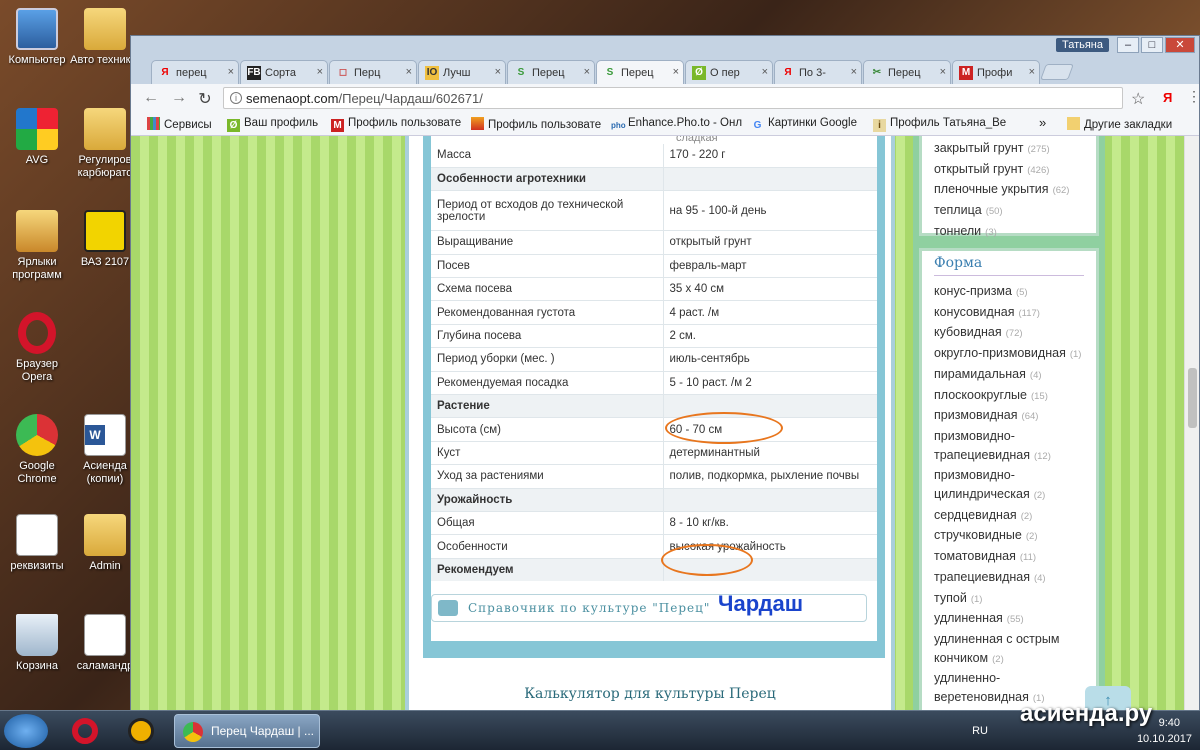 The image size is (1200, 750). What do you see at coordinates (770, 383) in the screenshot?
I see `spec-value: 5 - 10 раст. /м 2` at bounding box center [770, 383].